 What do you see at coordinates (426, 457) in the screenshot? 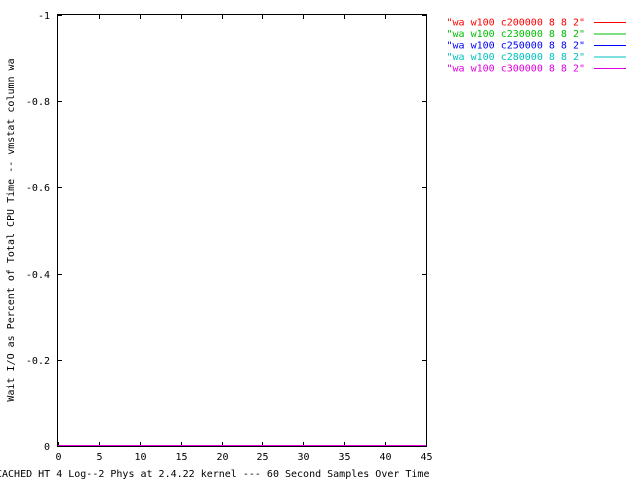
I see `x-tick-label: 45` at bounding box center [426, 457].